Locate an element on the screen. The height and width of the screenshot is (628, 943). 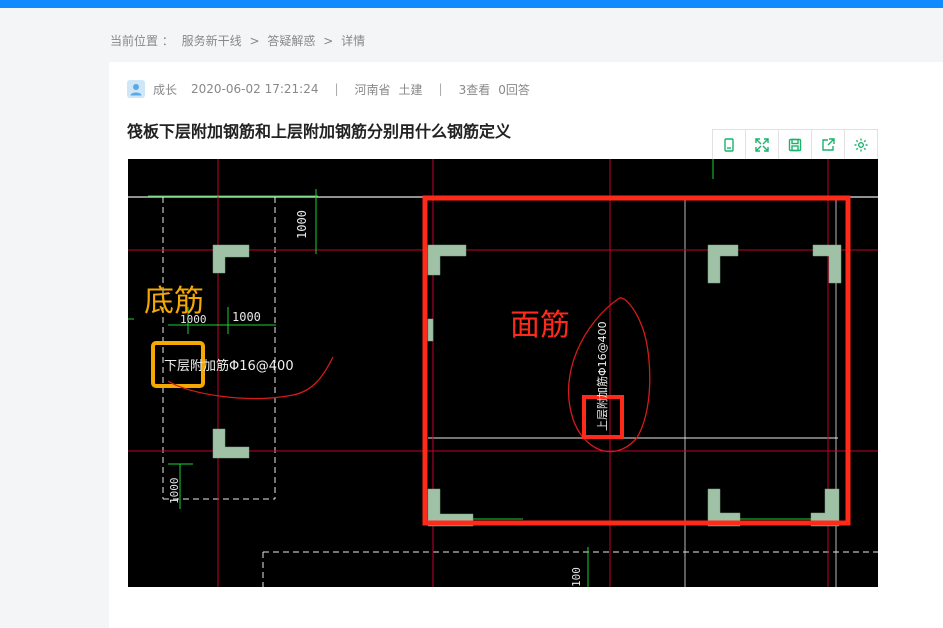
settings-icon is located at coordinates (861, 145).